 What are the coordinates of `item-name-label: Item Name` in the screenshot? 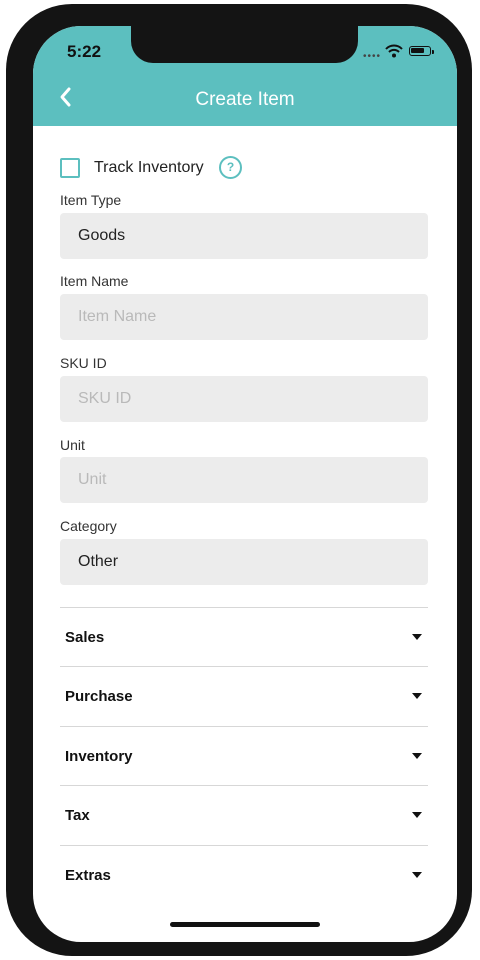 It's located at (94, 281).